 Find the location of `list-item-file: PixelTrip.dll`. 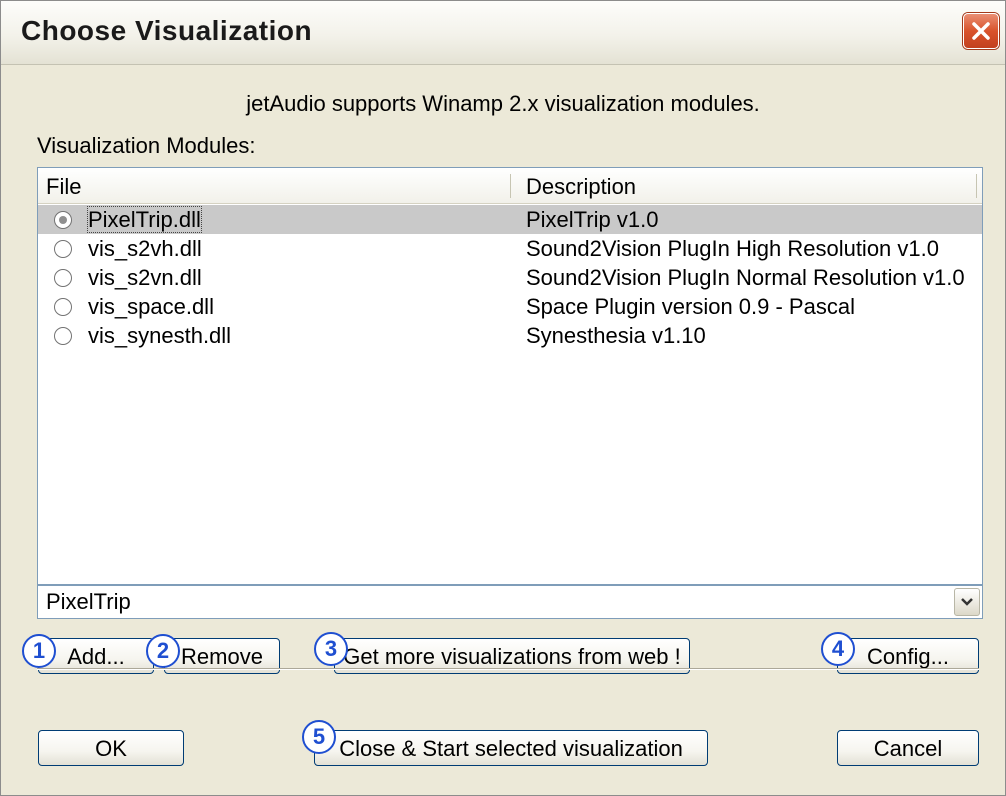

list-item-file: PixelTrip.dll is located at coordinates (144, 219).